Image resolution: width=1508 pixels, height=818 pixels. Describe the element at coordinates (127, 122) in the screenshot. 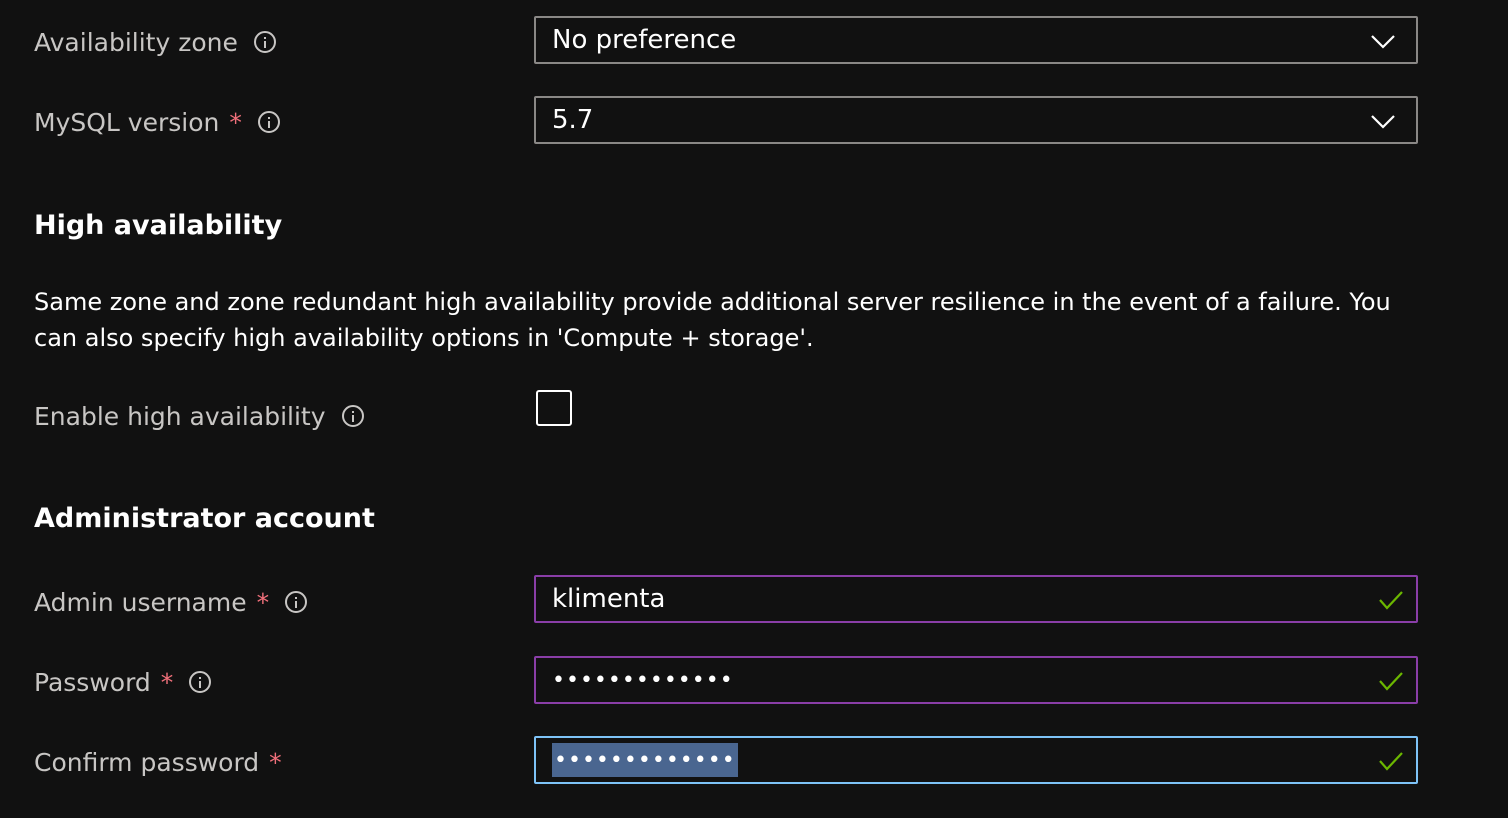

I see `mysql-version-label-text: MySQL version` at that location.